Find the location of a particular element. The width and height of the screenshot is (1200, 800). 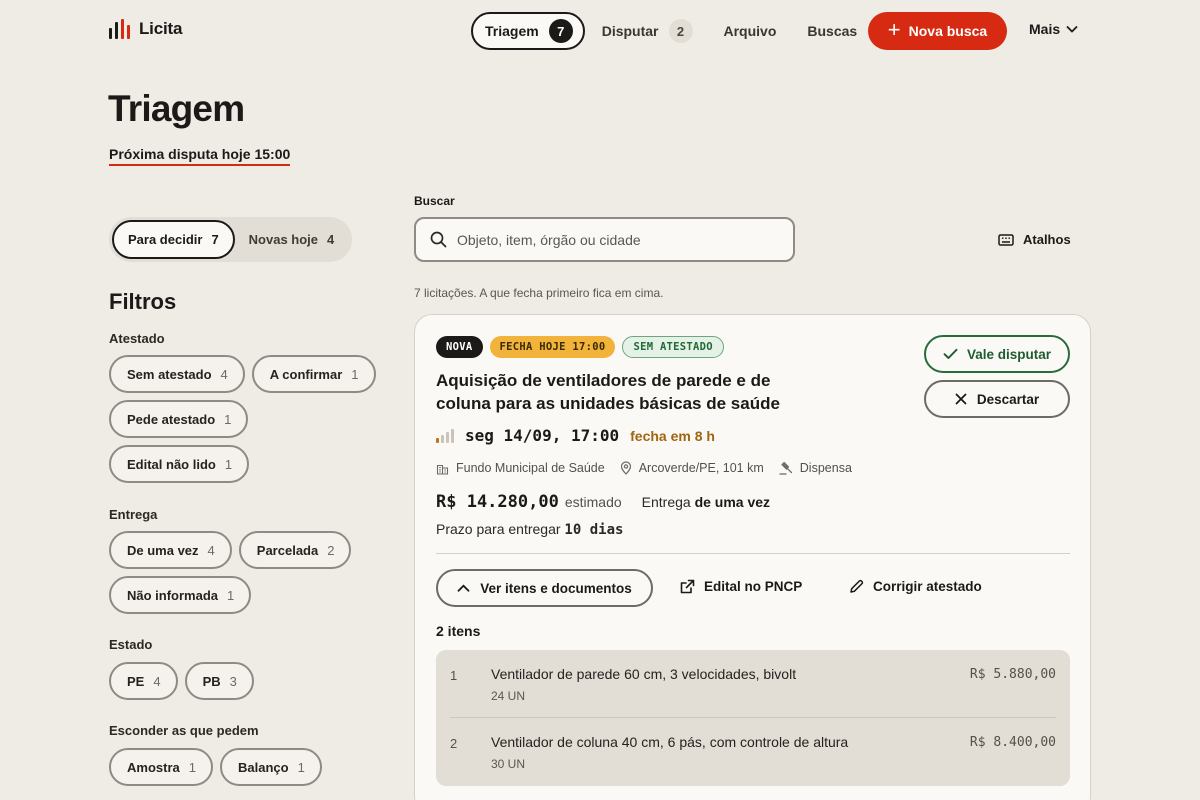

segment-novas-hoje: Novas hoje 4 is located at coordinates (292, 239).